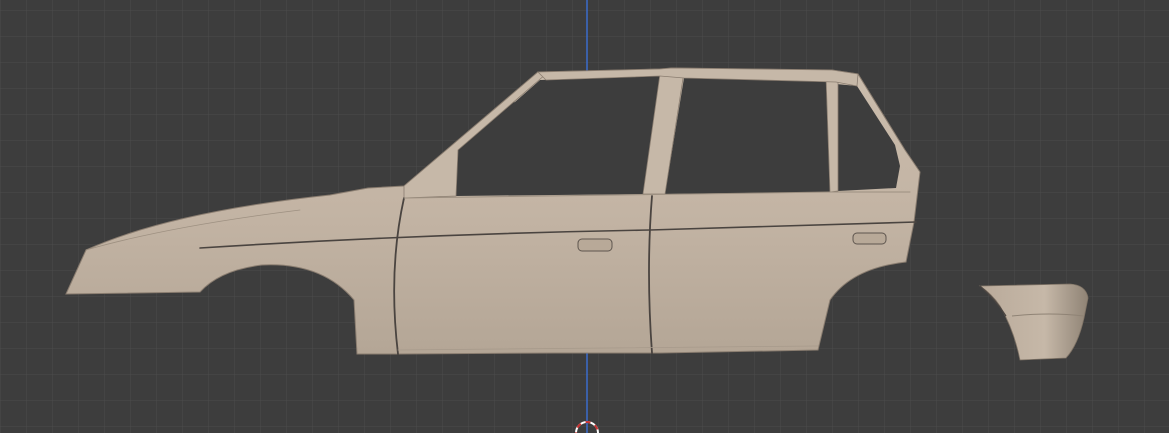 The width and height of the screenshot is (1169, 433). What do you see at coordinates (558, 136) in the screenshot?
I see `front-door-window-opening` at bounding box center [558, 136].